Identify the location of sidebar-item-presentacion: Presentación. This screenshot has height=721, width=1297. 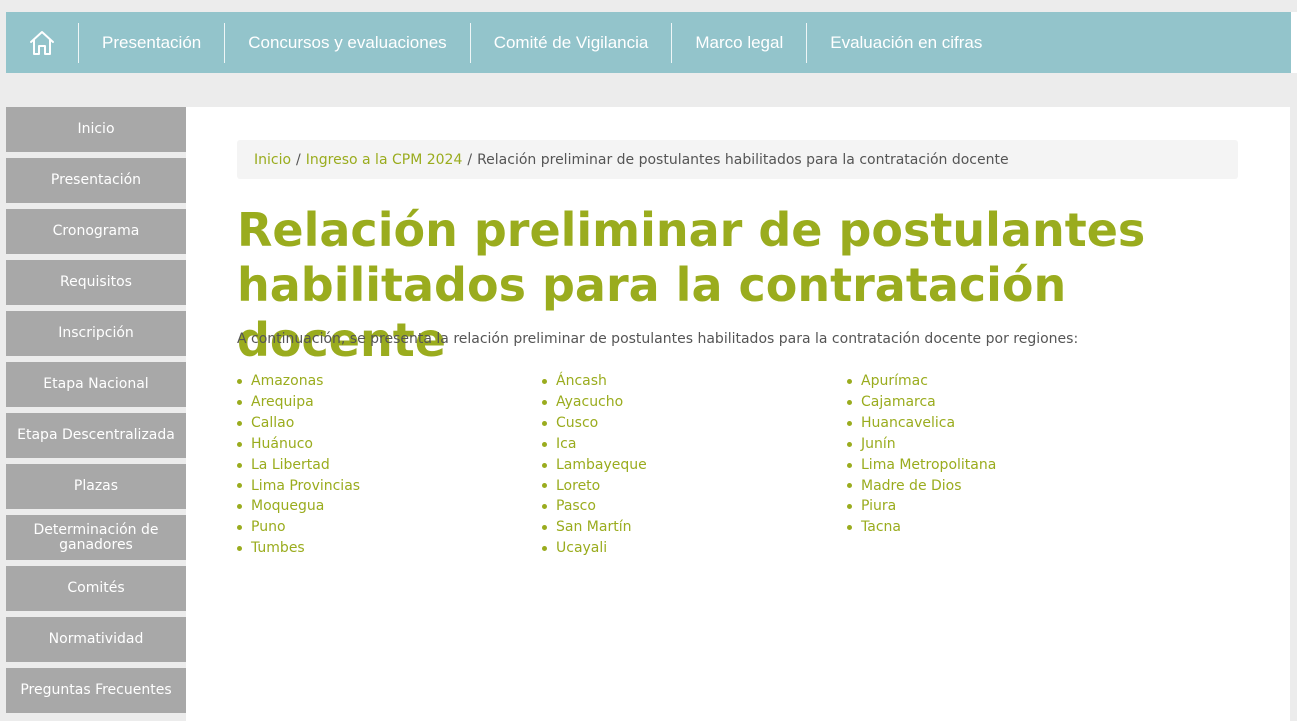
(96, 180).